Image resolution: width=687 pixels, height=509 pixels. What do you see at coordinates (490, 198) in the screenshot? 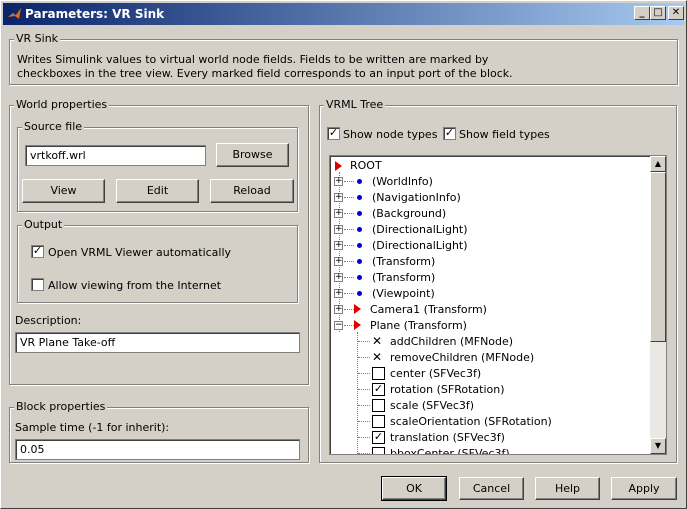
I see `tree-node: + (NavigationInfo)` at bounding box center [490, 198].